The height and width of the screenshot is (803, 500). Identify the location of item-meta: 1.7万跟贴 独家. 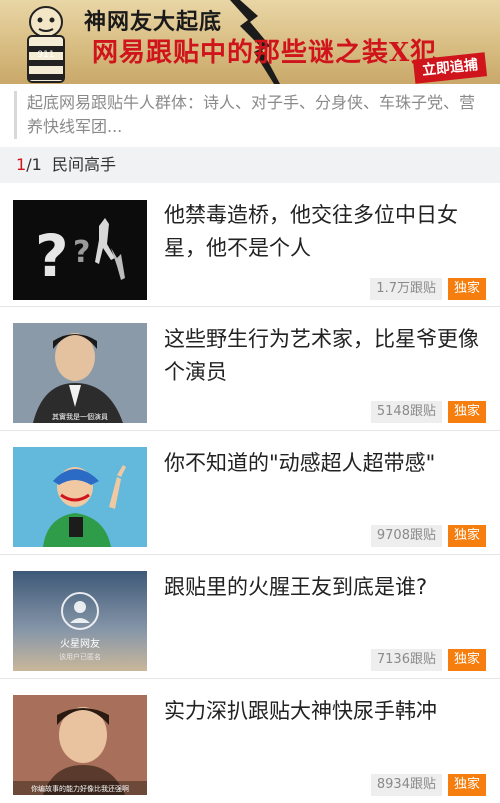
(428, 289).